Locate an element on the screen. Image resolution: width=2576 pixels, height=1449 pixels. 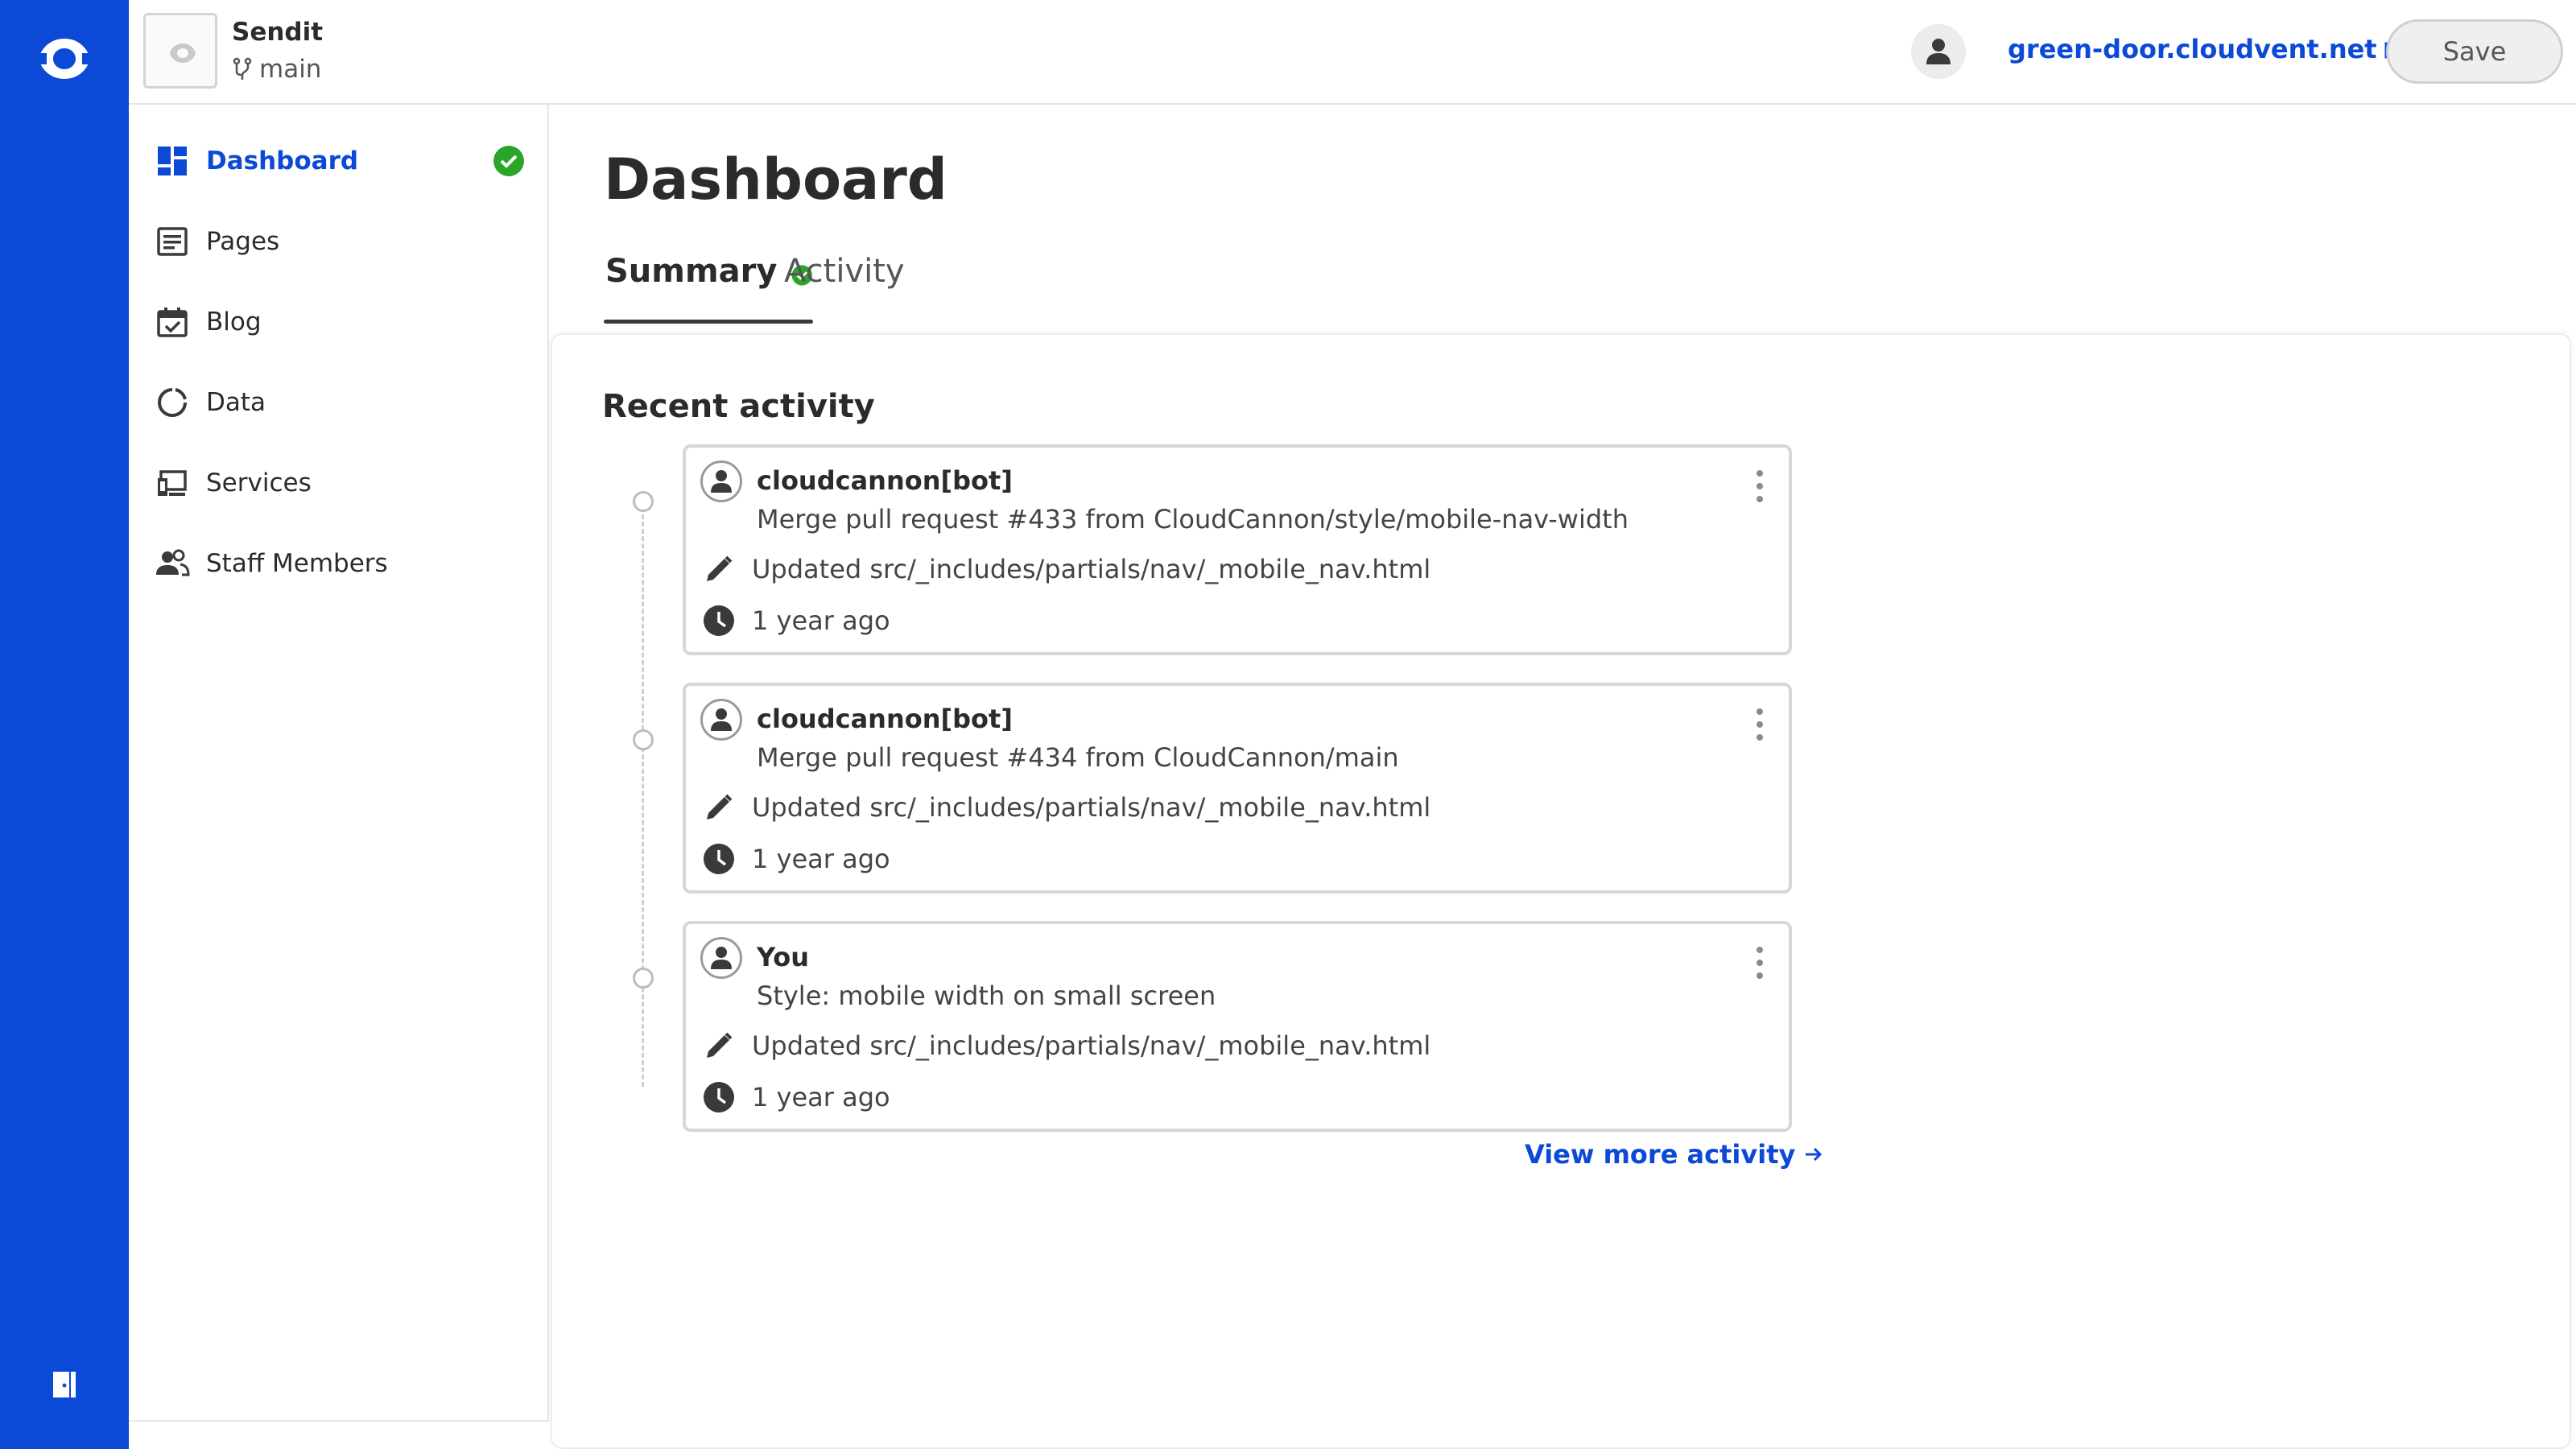
sidebar-item-pages: Pages is located at coordinates (340, 242).